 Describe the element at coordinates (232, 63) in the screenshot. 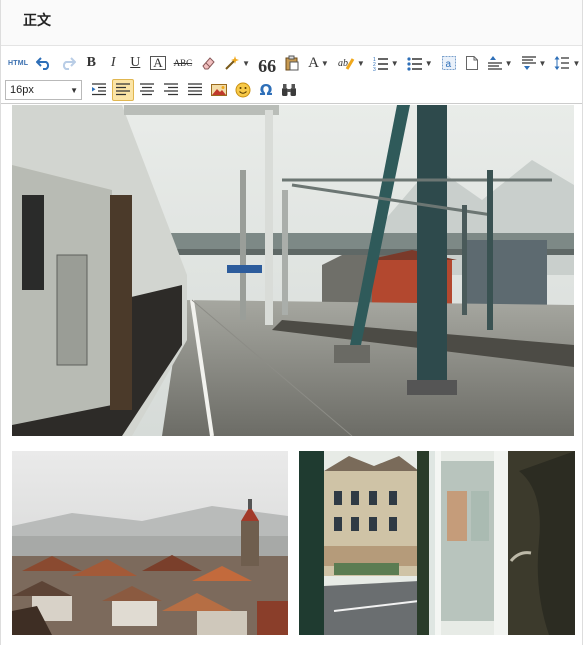

I see `magic-wand-icon` at that location.